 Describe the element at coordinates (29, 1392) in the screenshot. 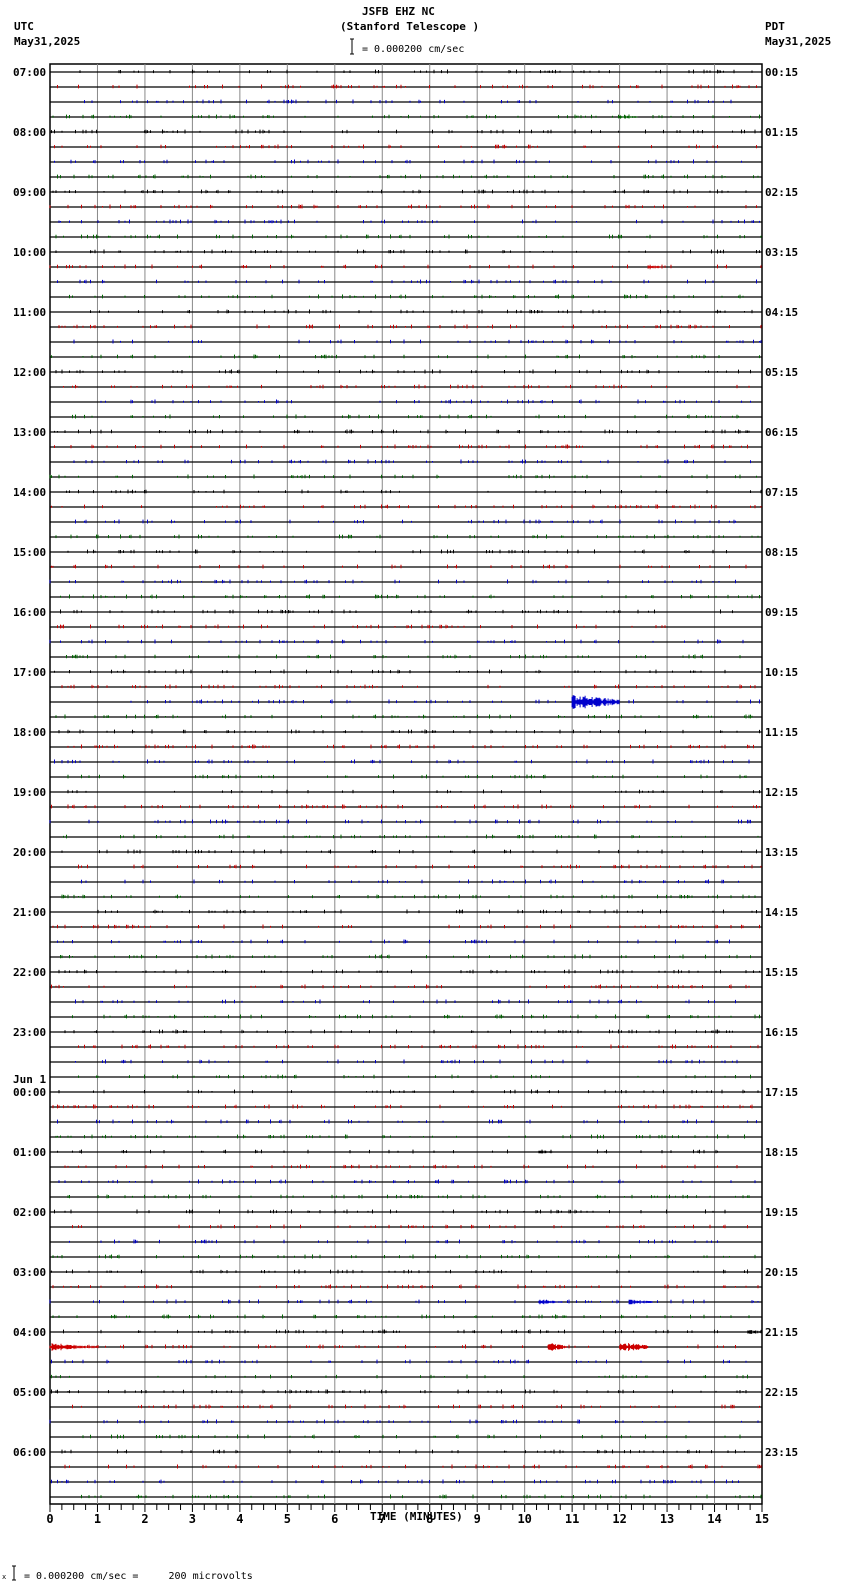

I see `utc-hour-label: 05:00` at that location.